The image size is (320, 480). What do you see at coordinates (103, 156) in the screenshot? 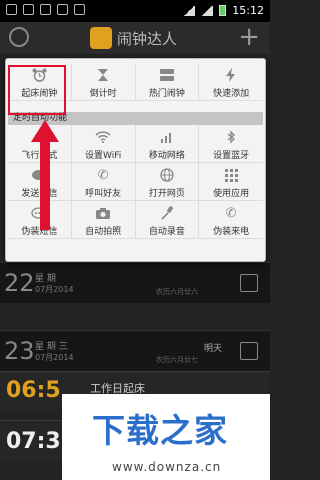
I see `wifi-label: 设置WiFi` at bounding box center [103, 156].